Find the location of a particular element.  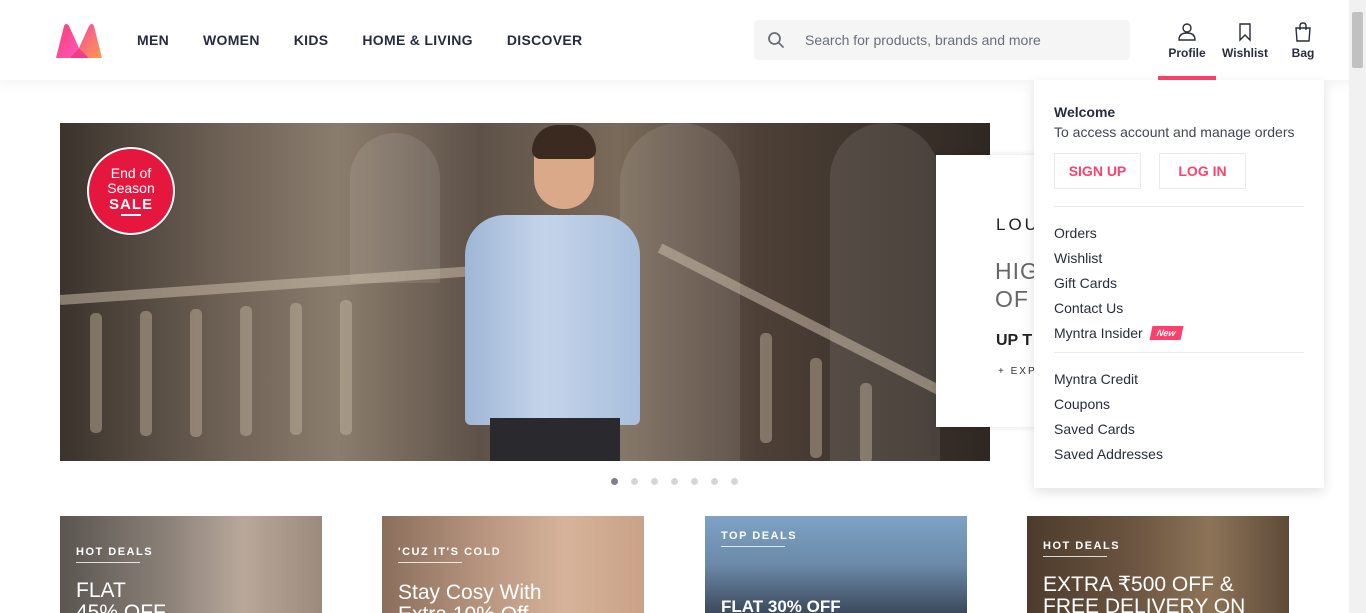

model-shirt is located at coordinates (552, 320).